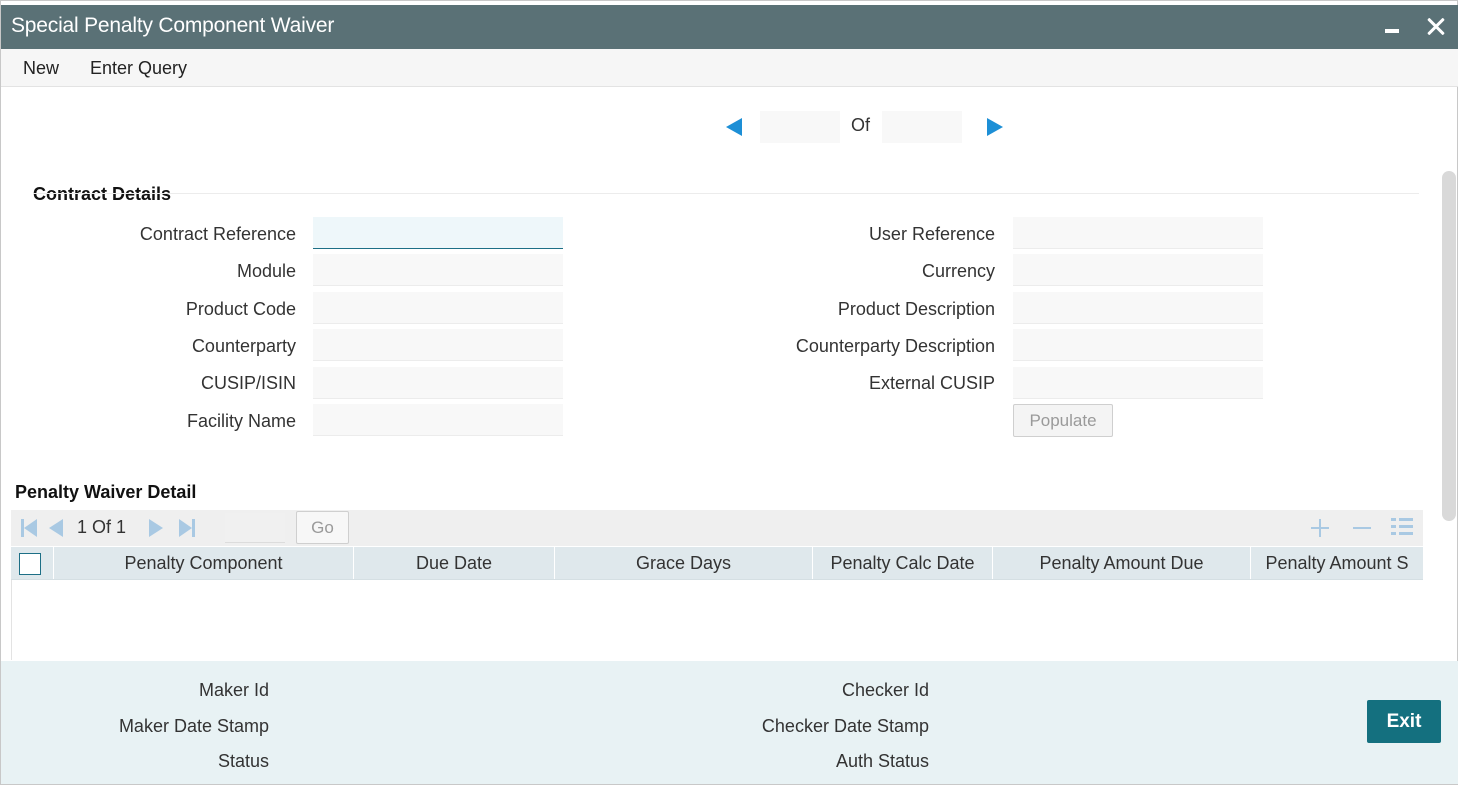  I want to click on last-page-icon, so click(187, 528).